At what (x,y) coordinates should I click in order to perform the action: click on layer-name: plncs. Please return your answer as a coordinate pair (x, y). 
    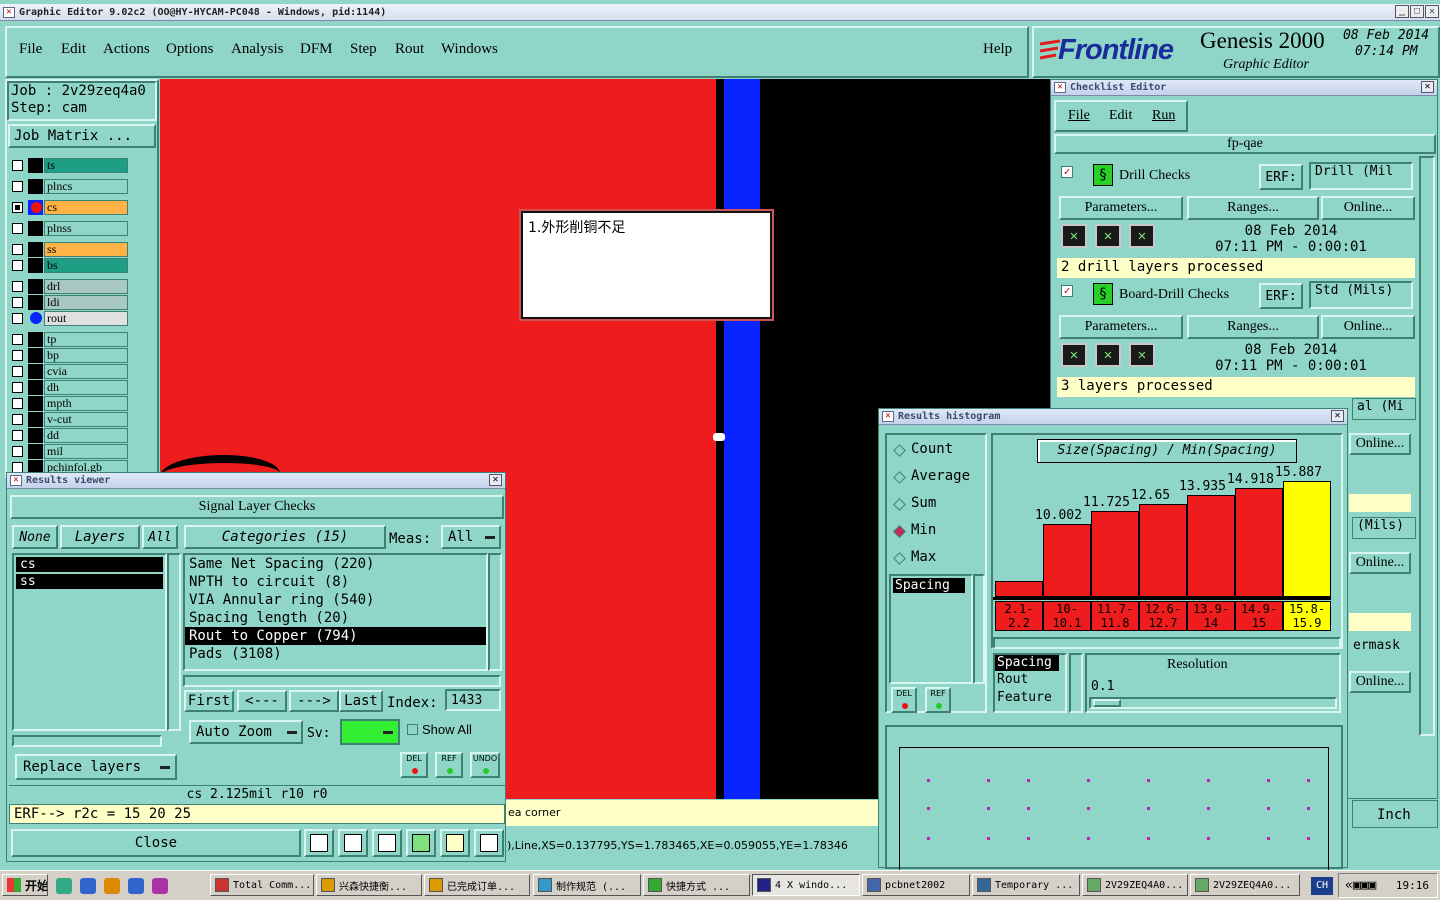
    Looking at the image, I should click on (86, 186).